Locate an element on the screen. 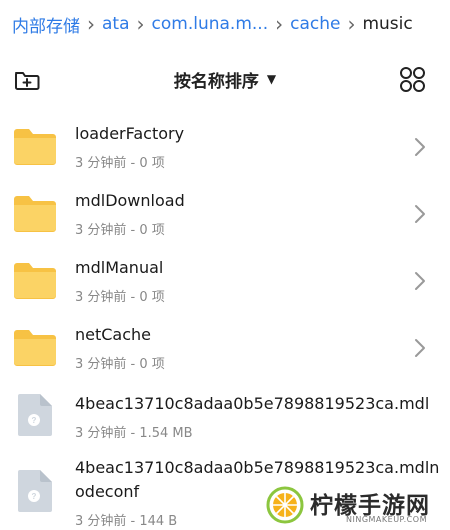 This screenshot has width=450, height=530. file-meta: 3 分钟前 - 1.54 MB is located at coordinates (134, 433).